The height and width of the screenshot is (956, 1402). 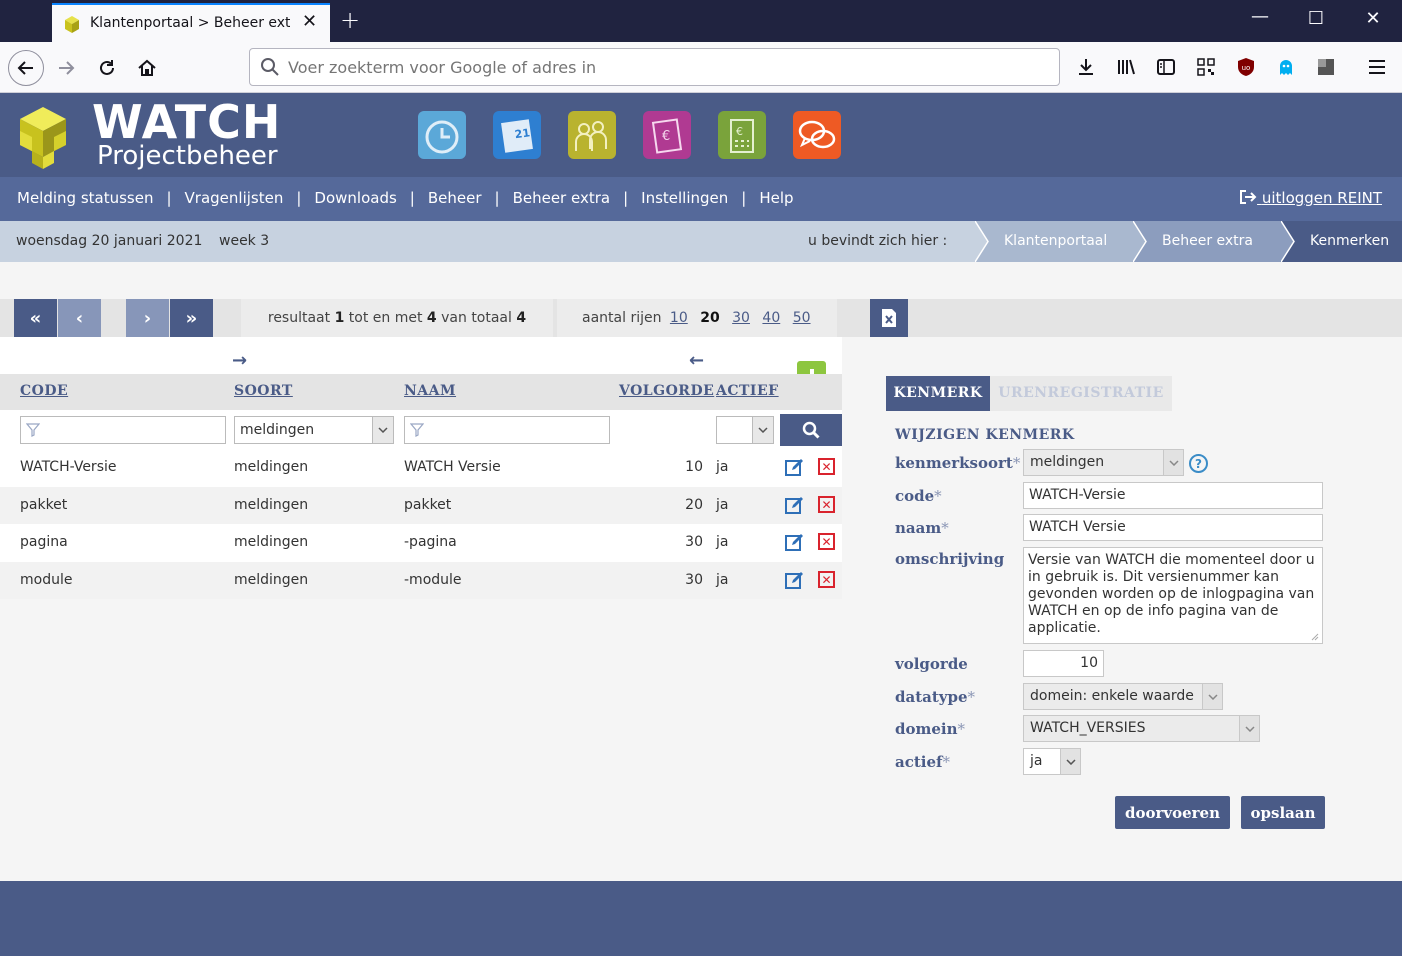 I want to click on label-naam: naam*, so click(x=922, y=528).